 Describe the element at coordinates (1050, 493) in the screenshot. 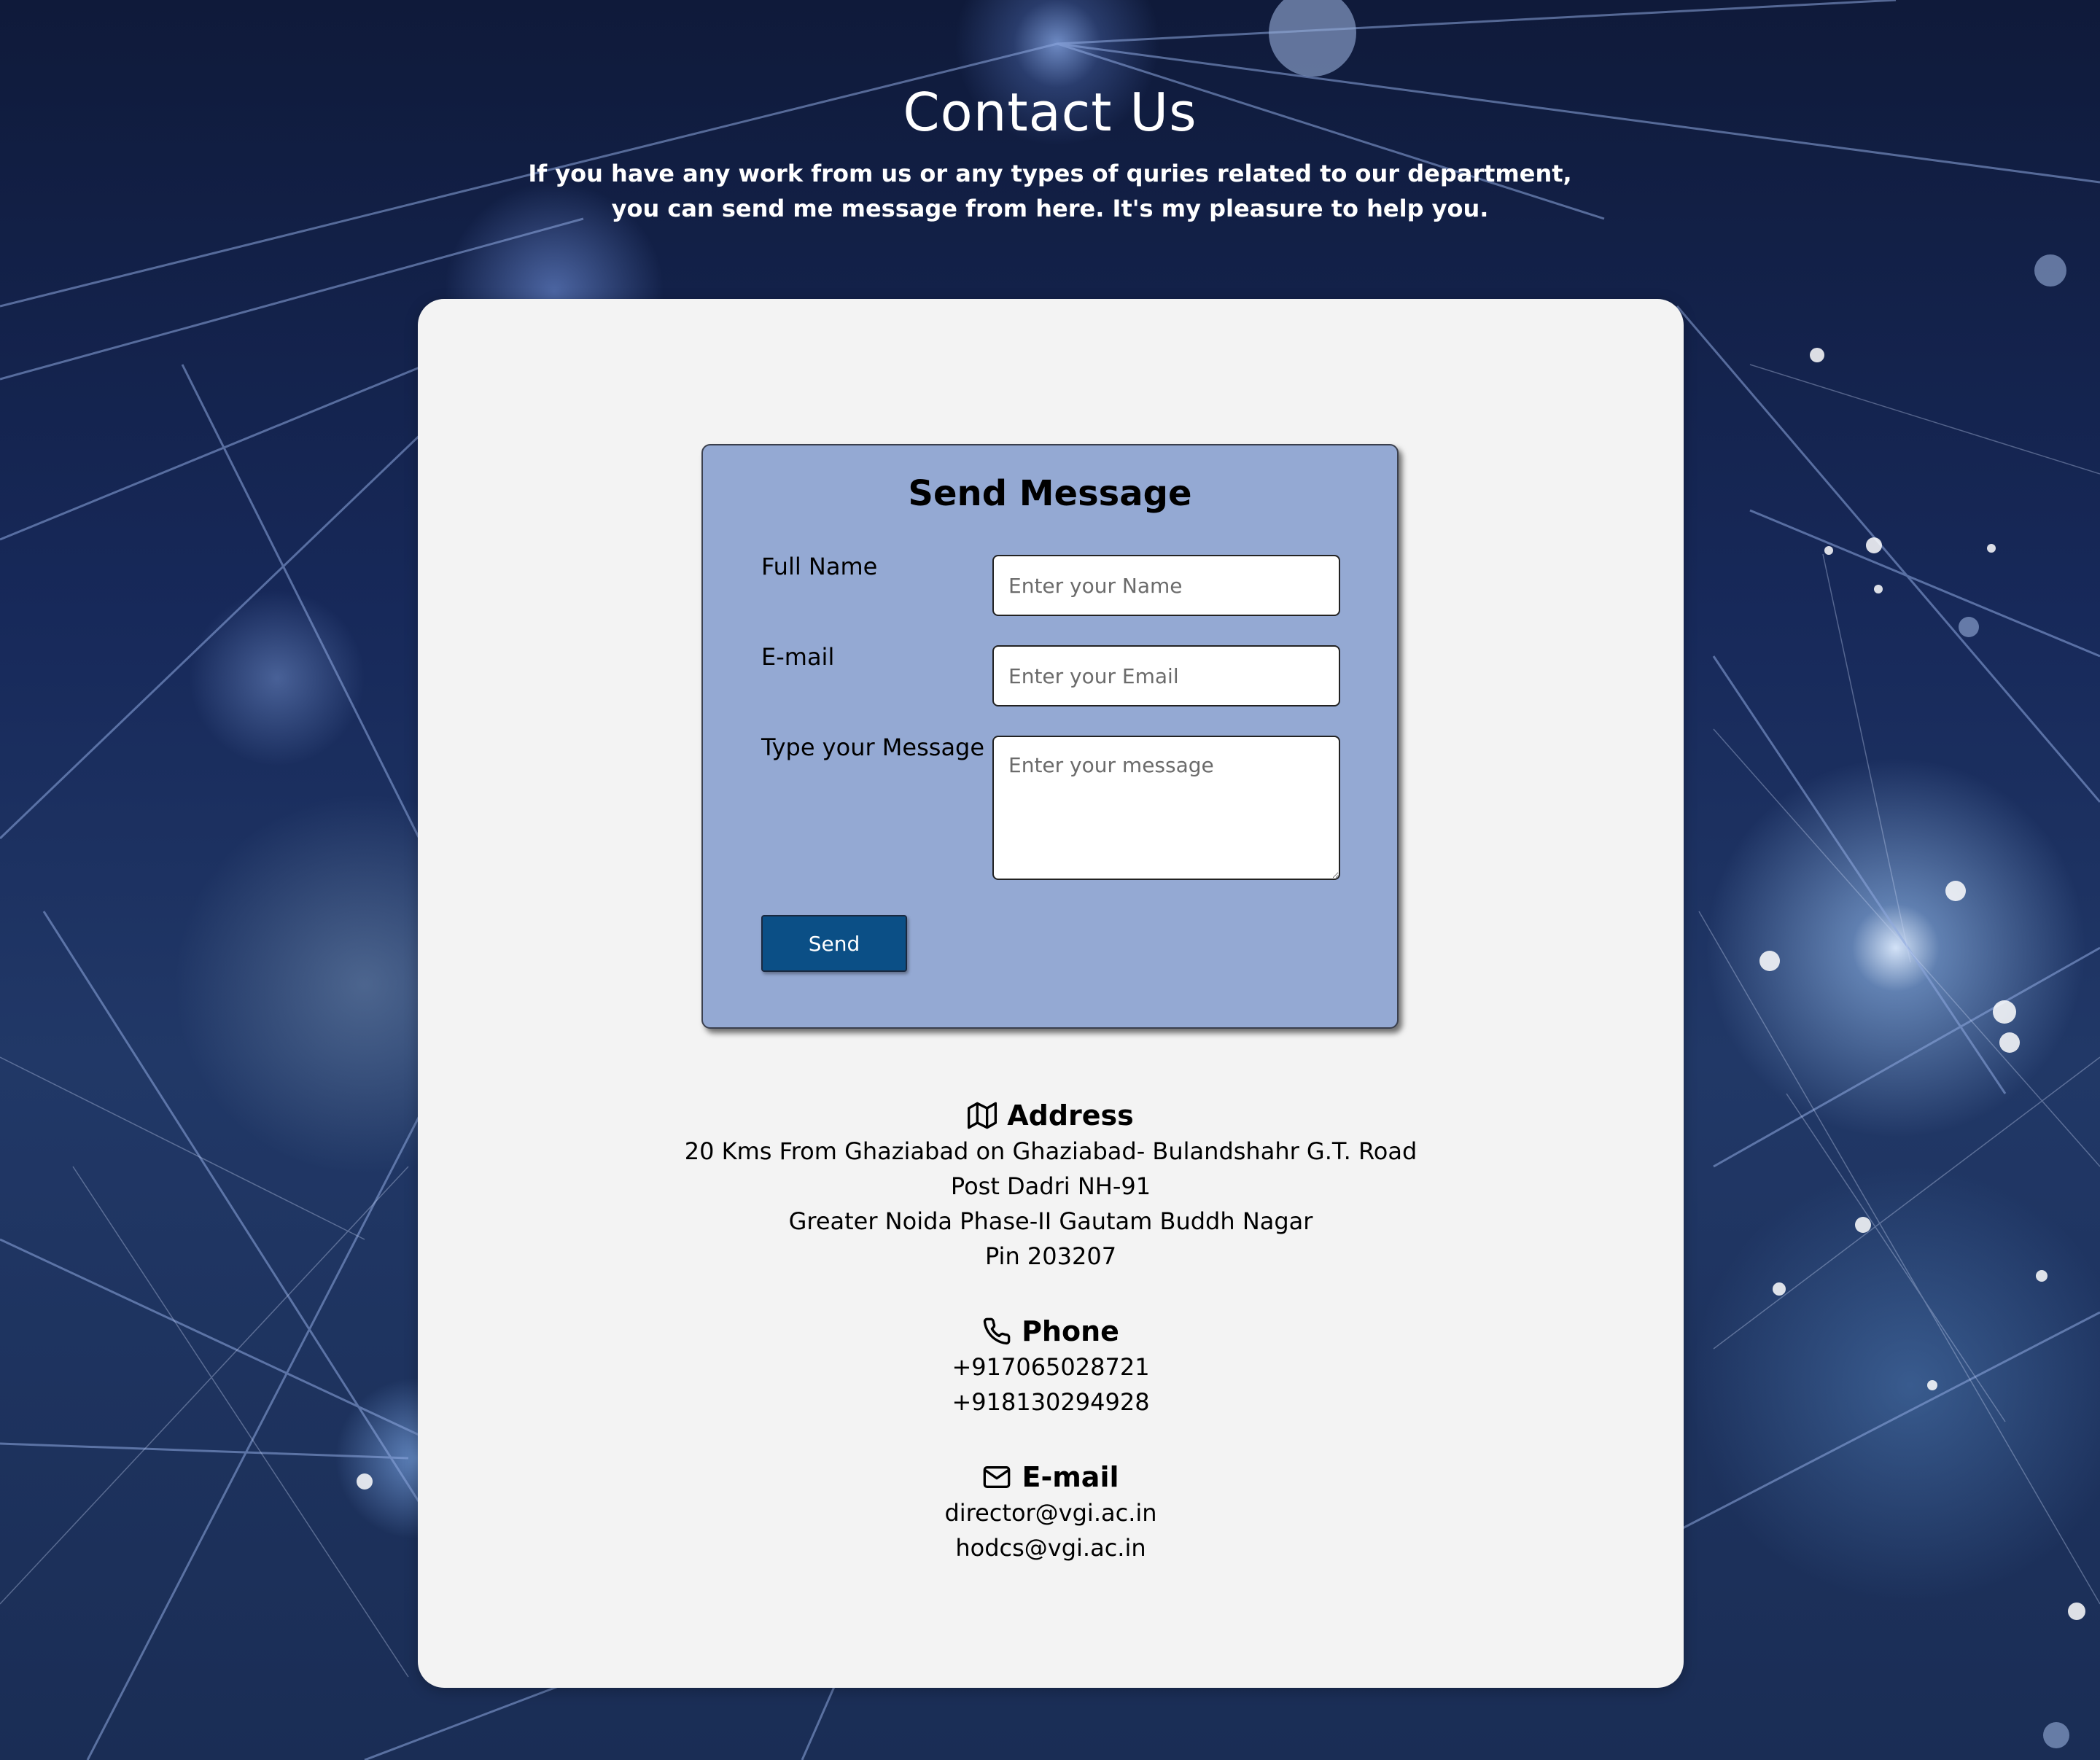

I see `form-title: Send Message` at that location.